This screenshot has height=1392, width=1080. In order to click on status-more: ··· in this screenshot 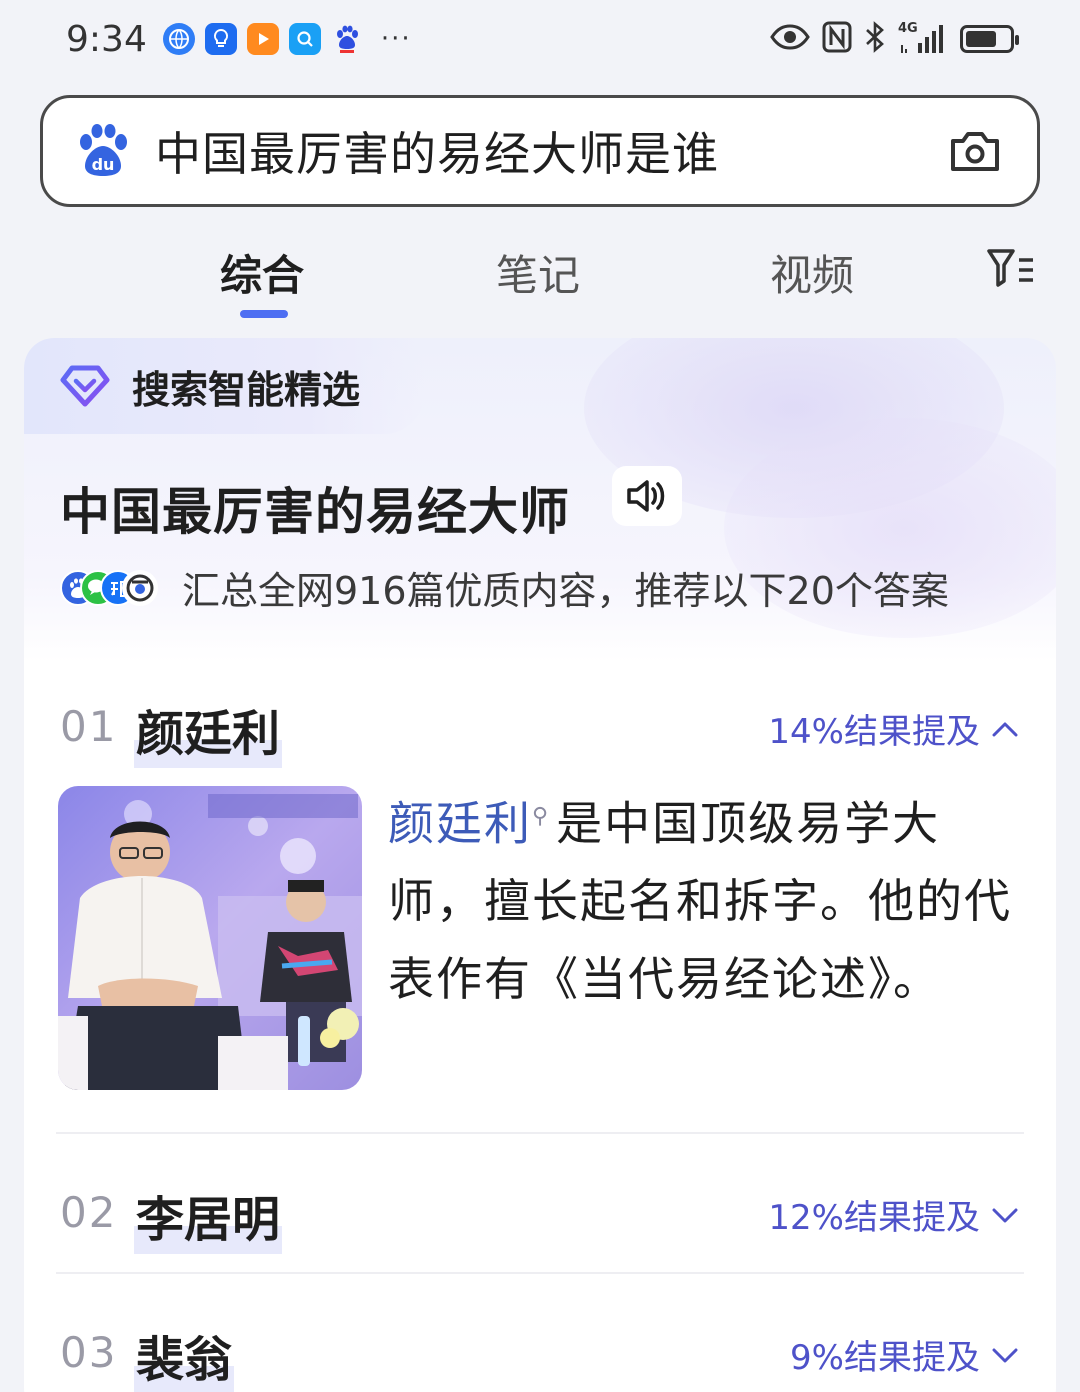, I will do `click(396, 39)`.